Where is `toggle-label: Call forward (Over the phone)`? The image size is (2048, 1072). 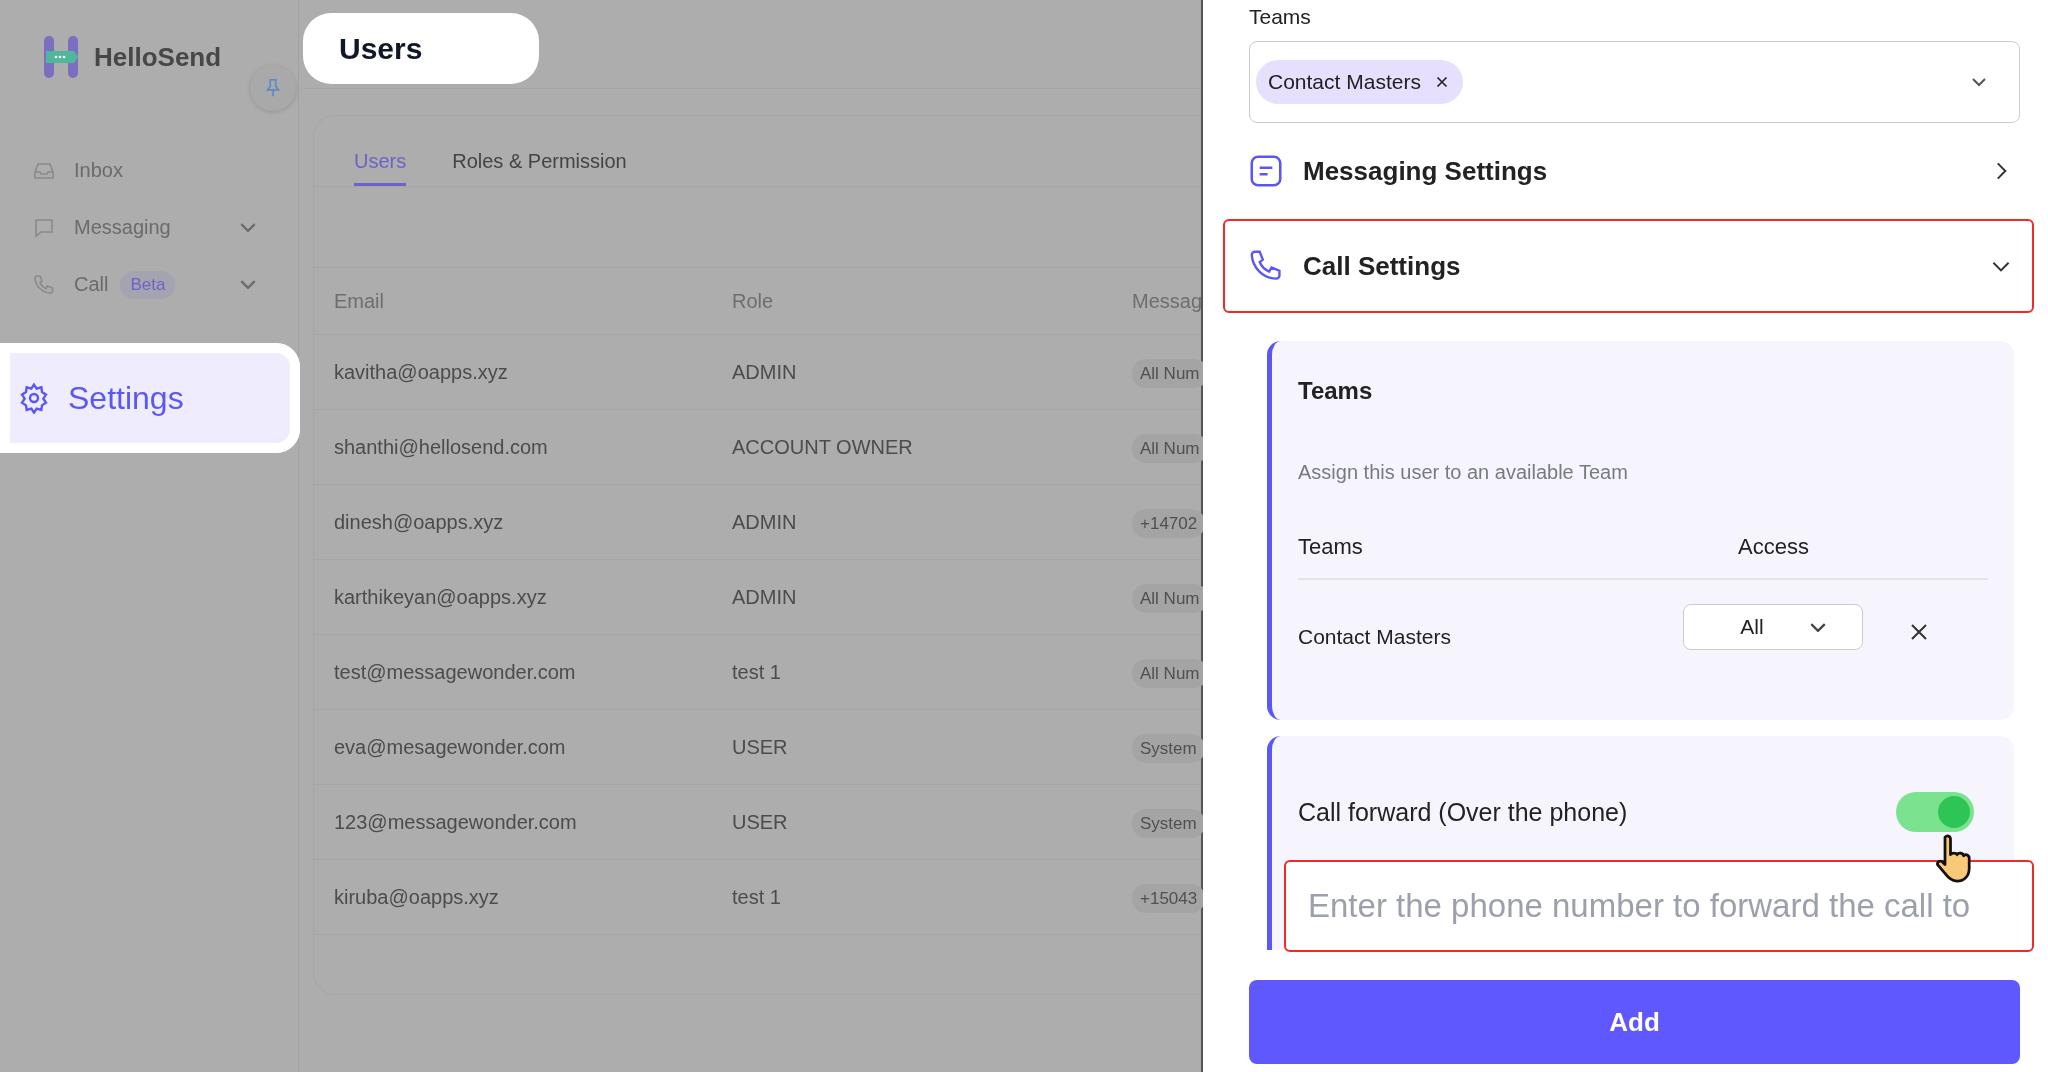
toggle-label: Call forward (Over the phone) is located at coordinates (1463, 812).